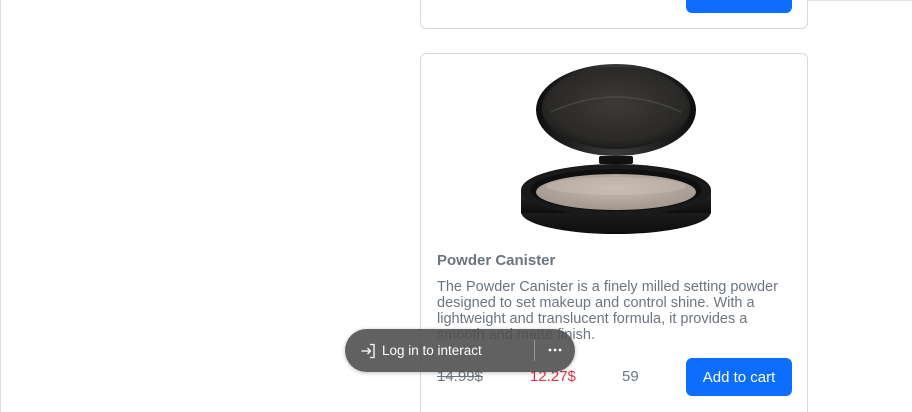  What do you see at coordinates (432, 350) in the screenshot?
I see `login-label: Log in to interact` at bounding box center [432, 350].